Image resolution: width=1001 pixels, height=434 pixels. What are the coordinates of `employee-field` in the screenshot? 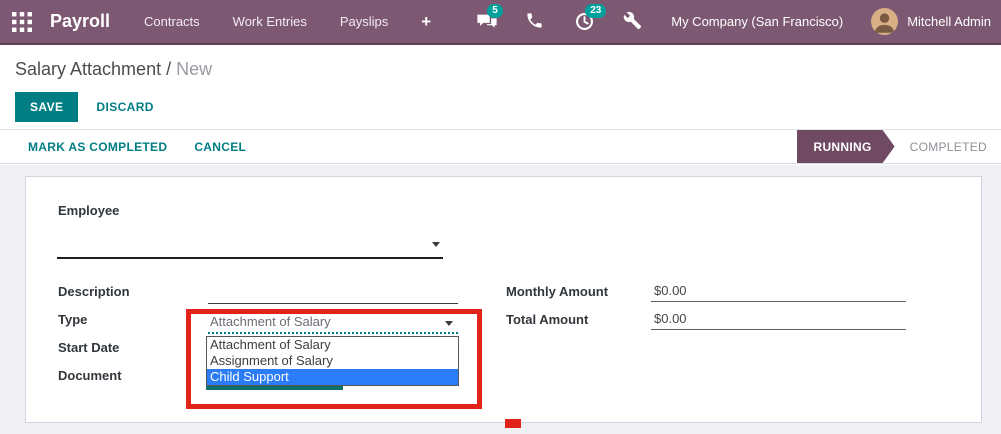 It's located at (250, 242).